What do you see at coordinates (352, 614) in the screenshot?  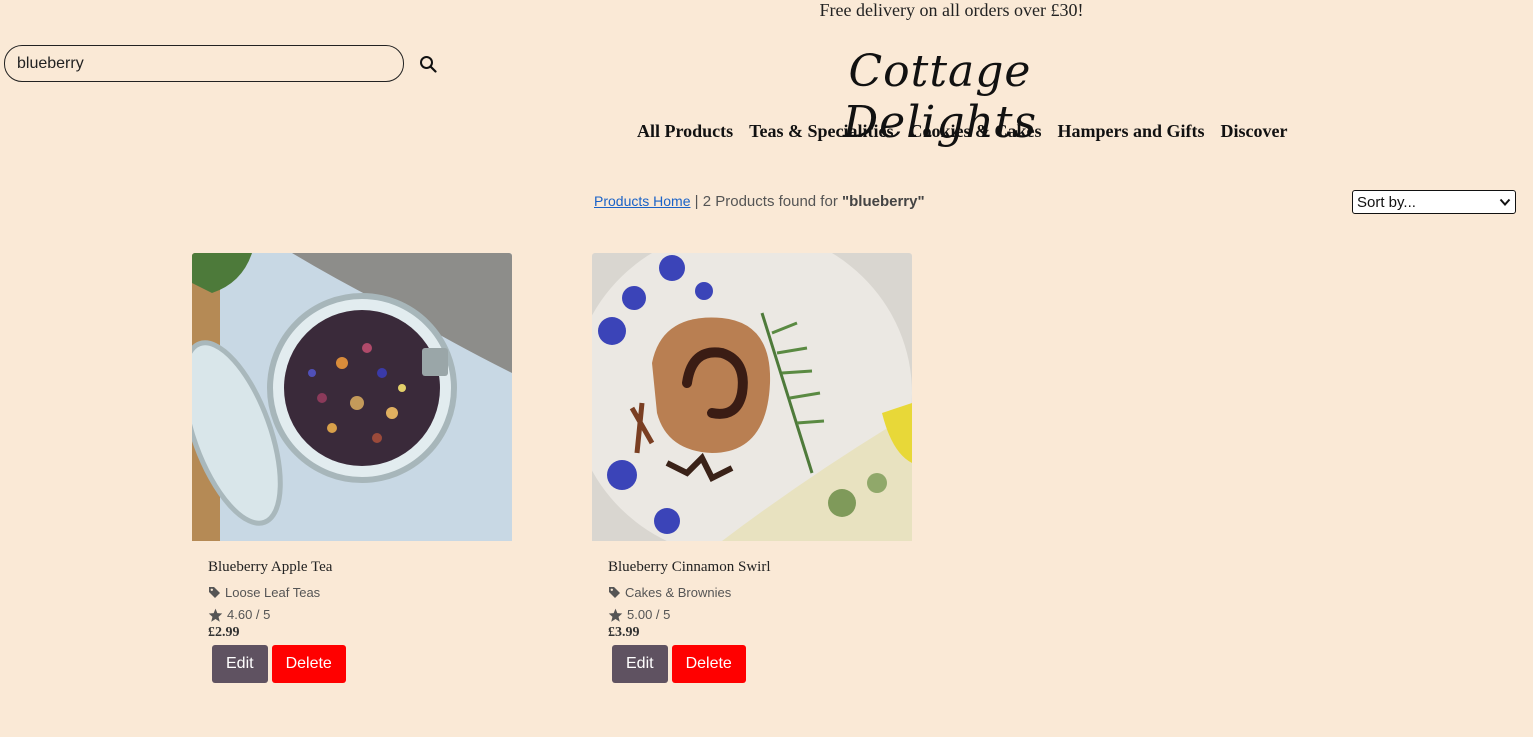 I see `product-rating: 4.60 / 5` at bounding box center [352, 614].